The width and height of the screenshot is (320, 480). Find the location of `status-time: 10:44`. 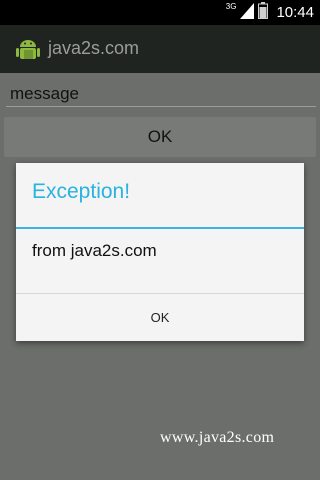

status-time: 10:44 is located at coordinates (295, 12).